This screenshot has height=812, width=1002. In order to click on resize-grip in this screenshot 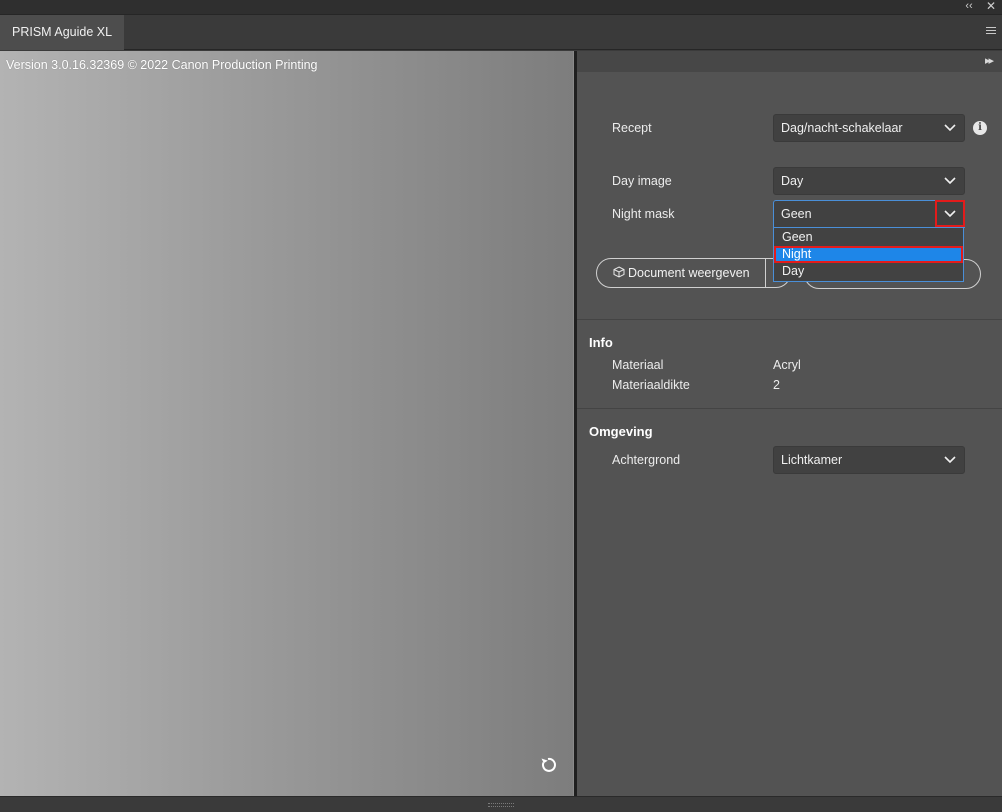, I will do `click(501, 805)`.